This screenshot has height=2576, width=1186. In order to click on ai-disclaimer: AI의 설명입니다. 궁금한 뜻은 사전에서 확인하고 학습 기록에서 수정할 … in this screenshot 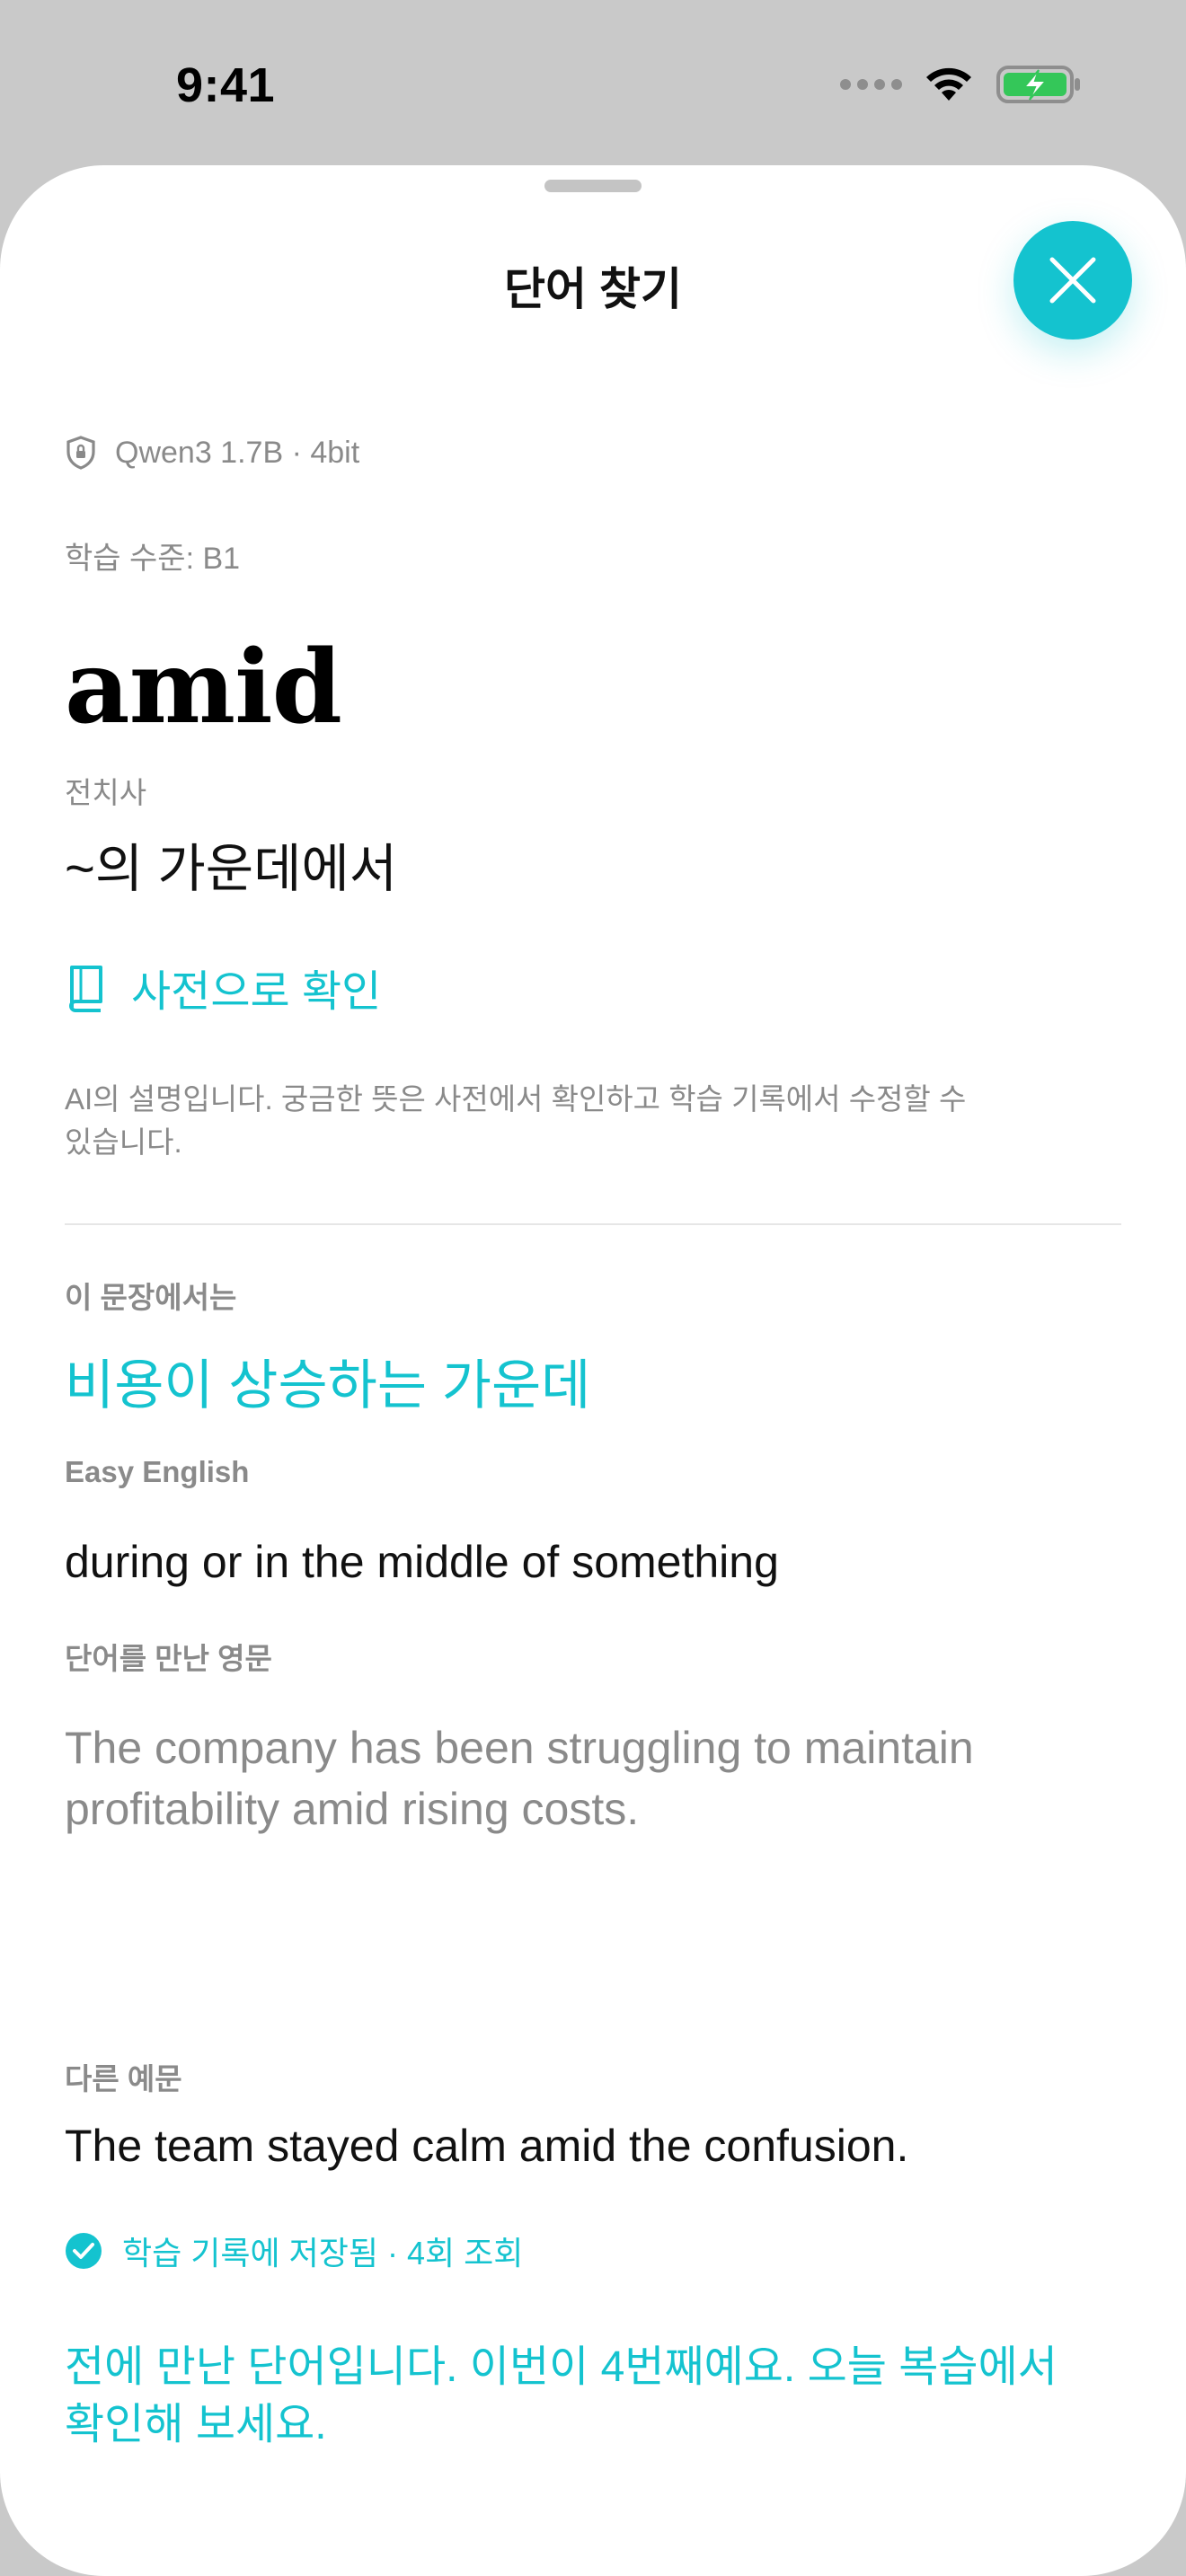, I will do `click(516, 1120)`.